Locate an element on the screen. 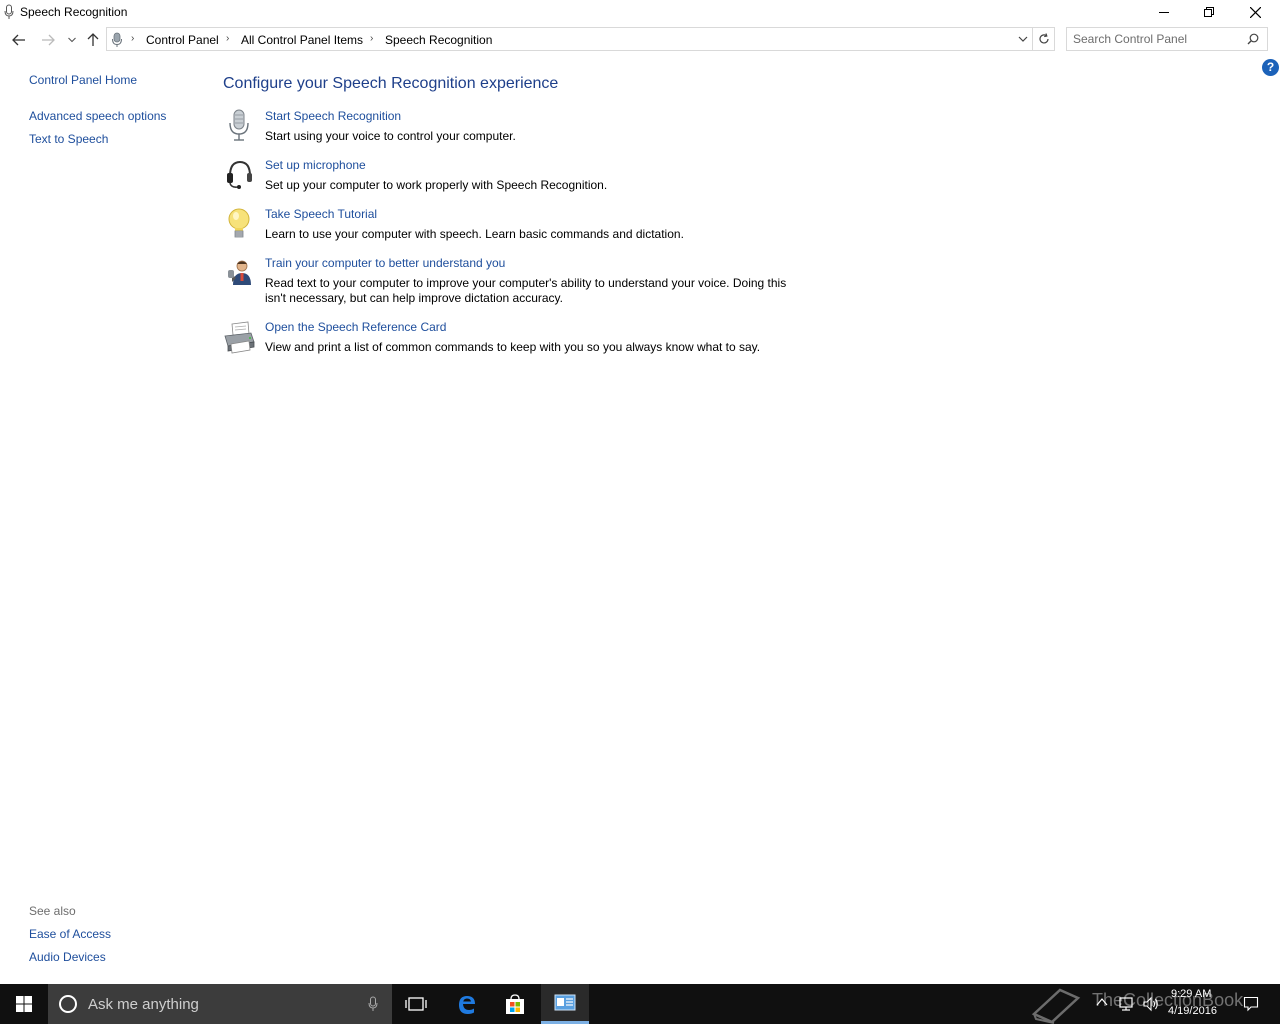 The height and width of the screenshot is (1024, 1280). close-icon is located at coordinates (1255, 12).